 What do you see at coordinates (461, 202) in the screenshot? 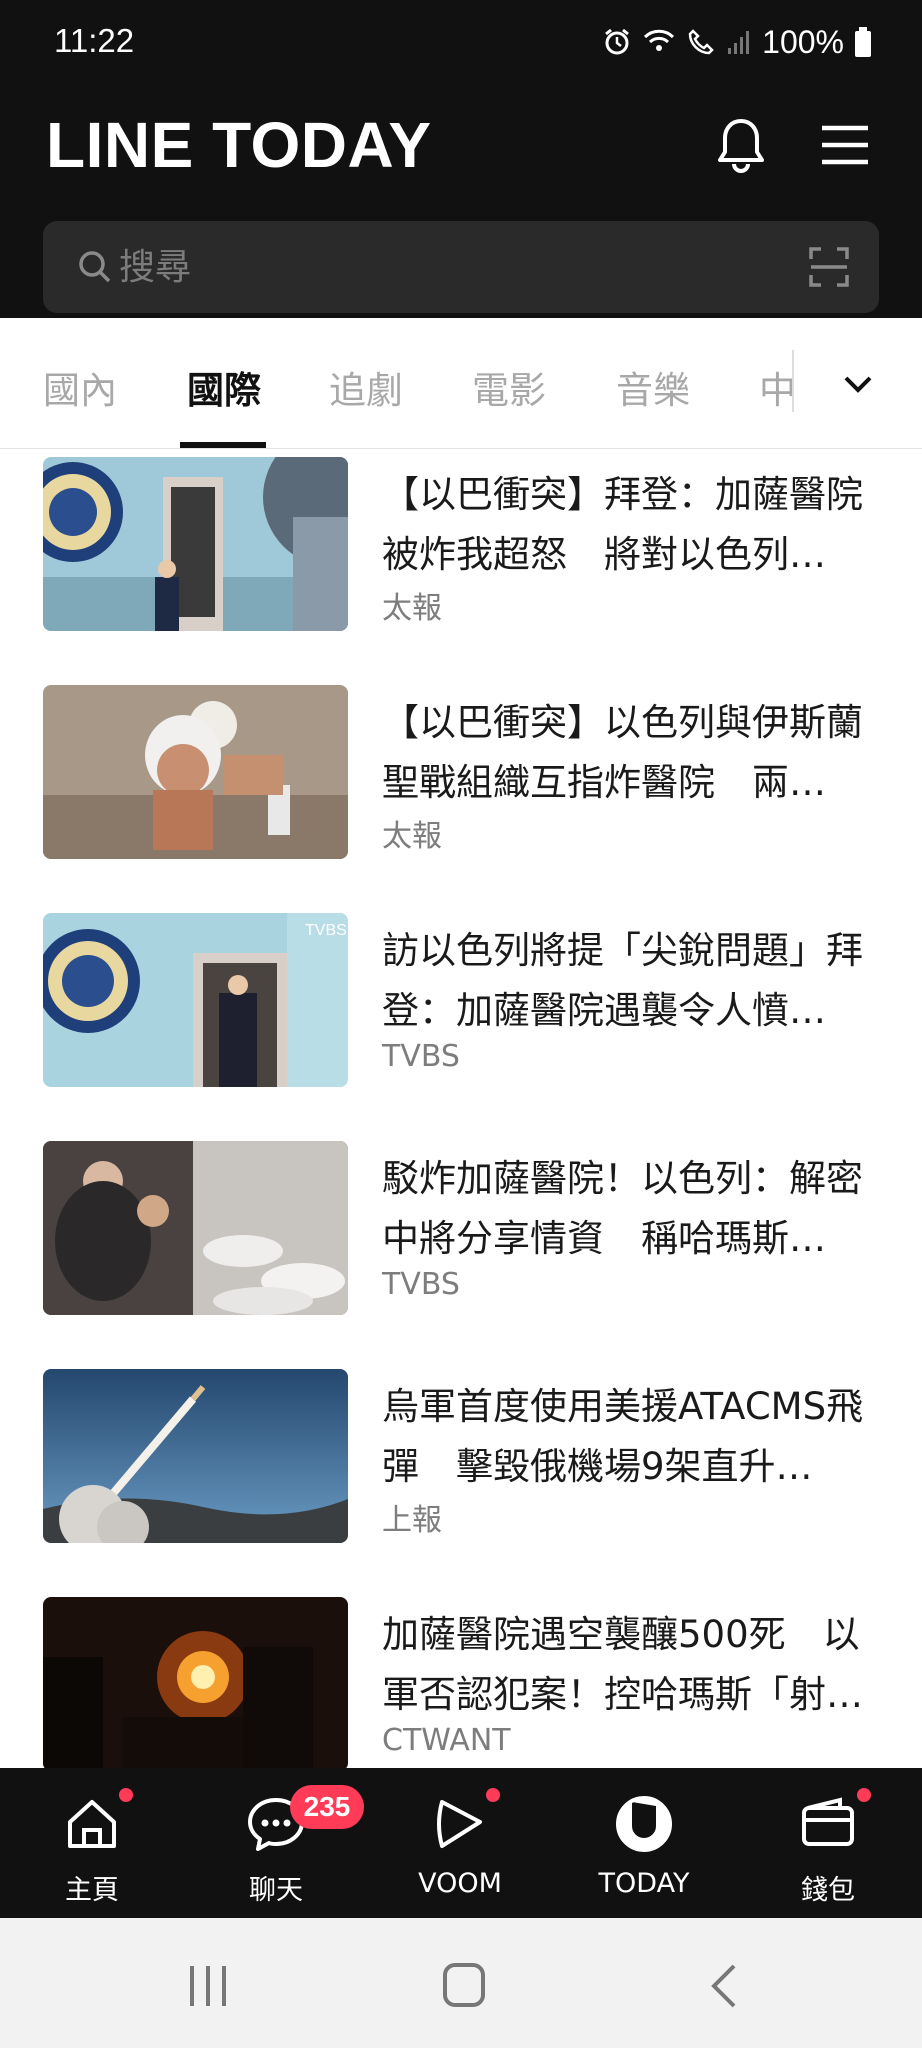
I see `app-header: LINE TODAY` at bounding box center [461, 202].